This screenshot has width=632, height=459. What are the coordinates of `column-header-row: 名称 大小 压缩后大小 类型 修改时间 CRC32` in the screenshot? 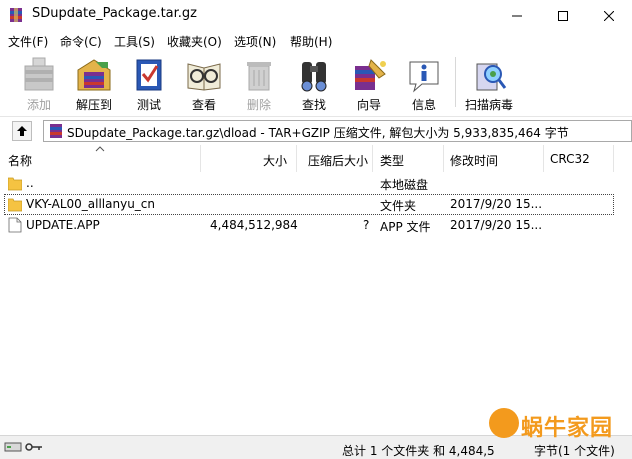 It's located at (316, 158).